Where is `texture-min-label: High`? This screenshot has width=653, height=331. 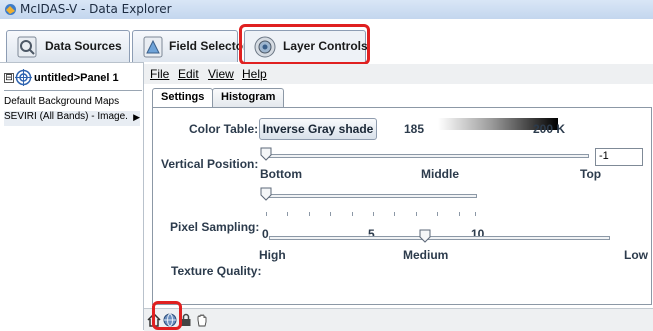
texture-min-label: High is located at coordinates (272, 255).